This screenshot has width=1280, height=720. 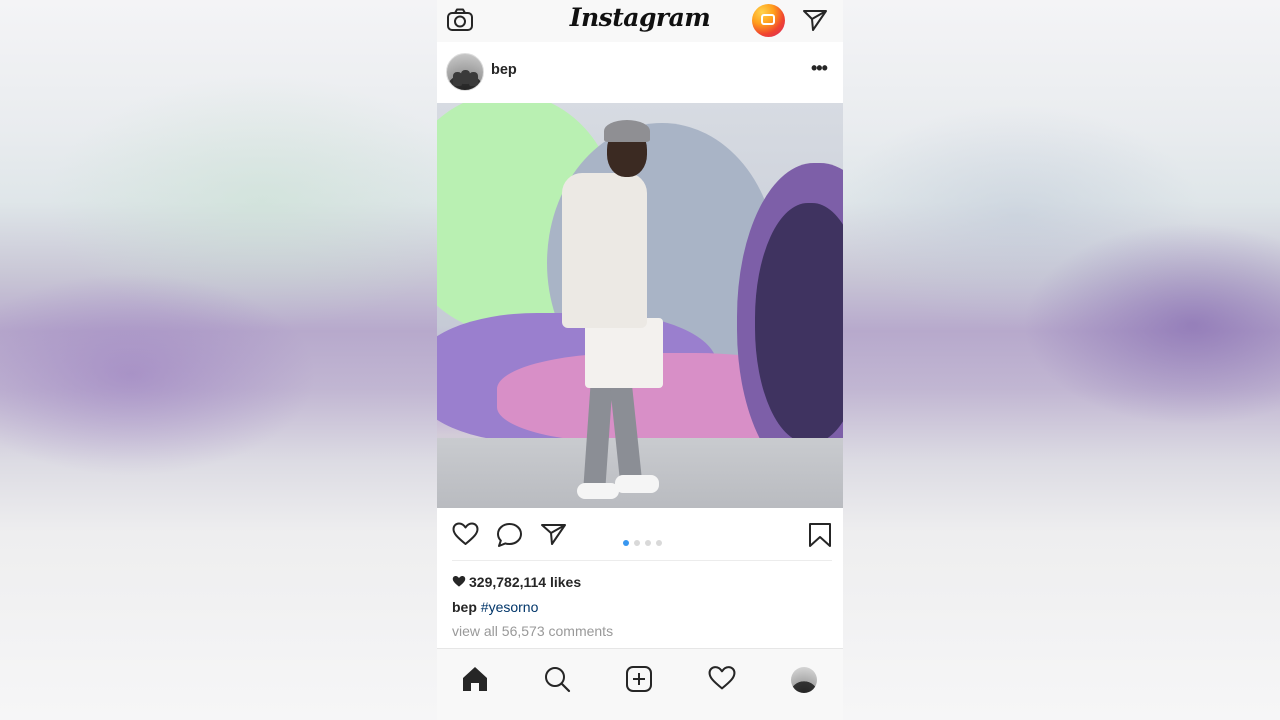 What do you see at coordinates (509, 537) in the screenshot?
I see `comment-bubble-icon` at bounding box center [509, 537].